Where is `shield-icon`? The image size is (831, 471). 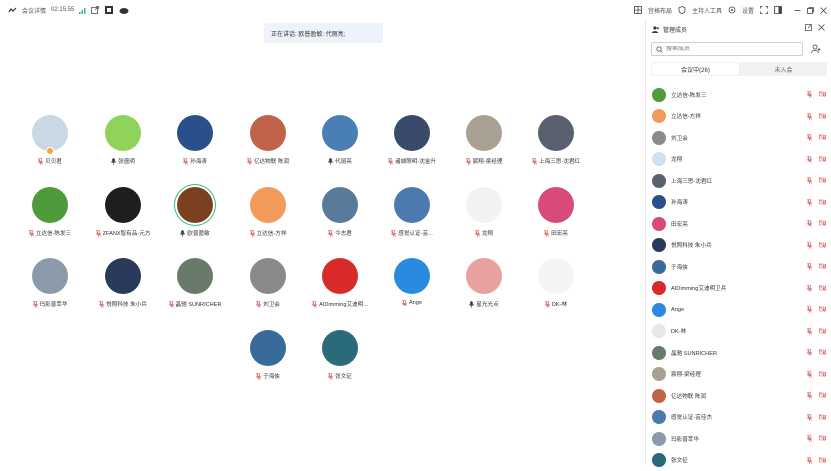 shield-icon is located at coordinates (682, 10).